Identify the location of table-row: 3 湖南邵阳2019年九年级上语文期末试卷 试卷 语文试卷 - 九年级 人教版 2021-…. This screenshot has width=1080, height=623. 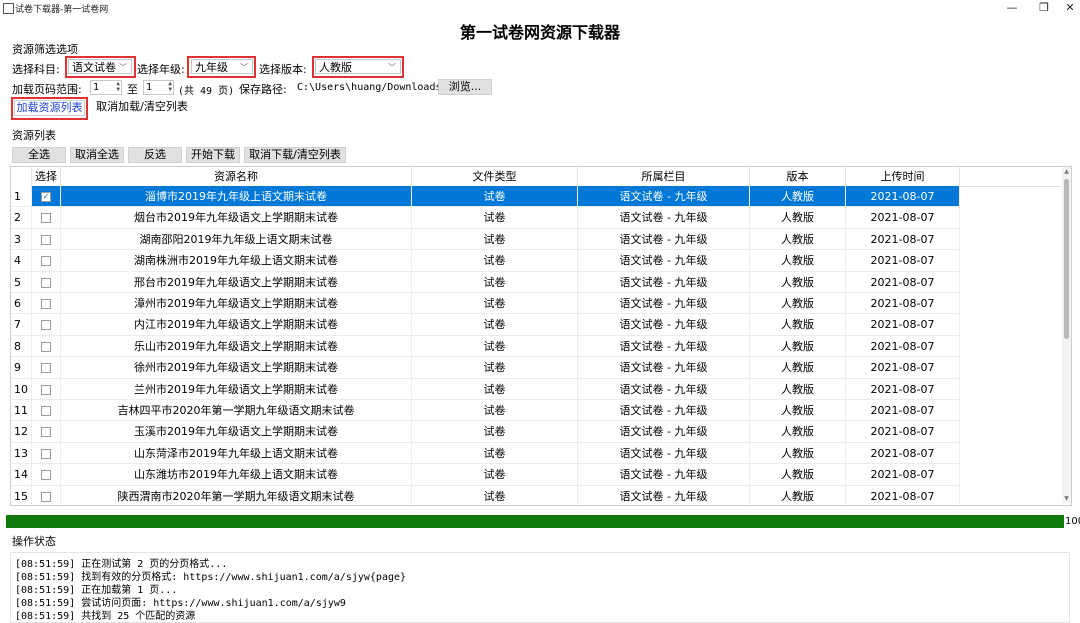
(536, 239).